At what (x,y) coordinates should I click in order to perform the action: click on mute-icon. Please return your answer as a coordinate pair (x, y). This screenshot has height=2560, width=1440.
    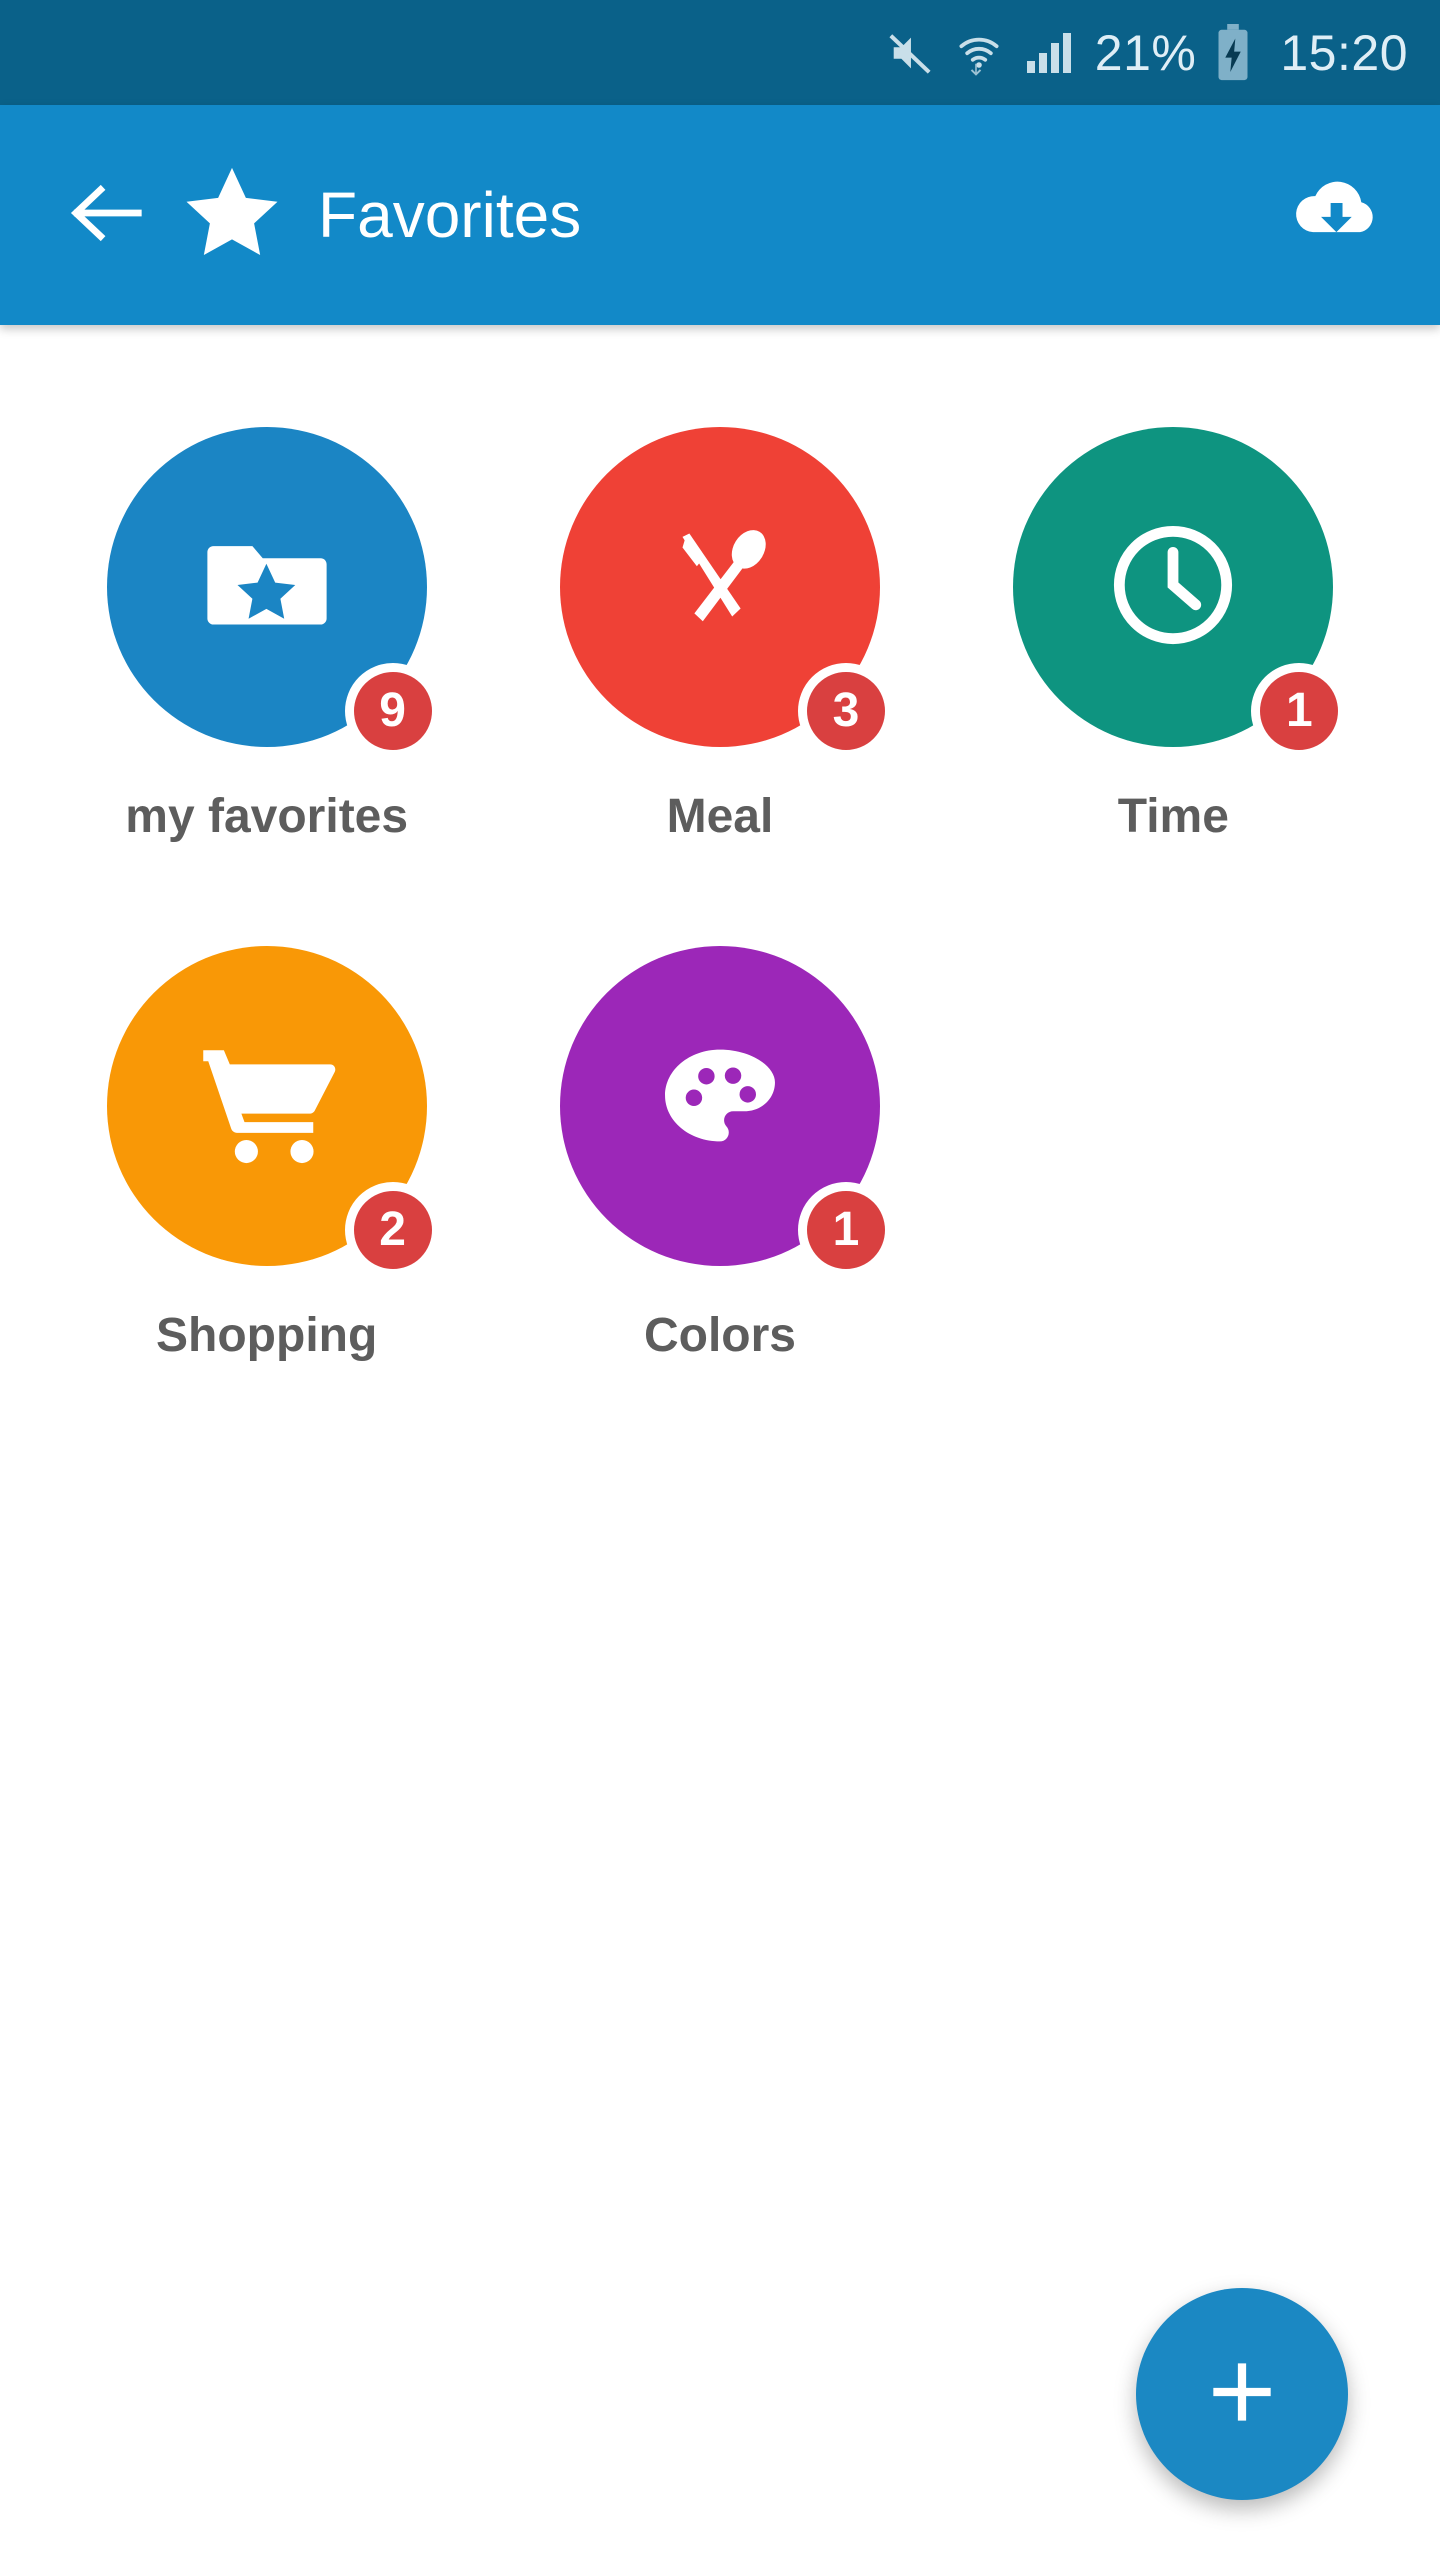
    Looking at the image, I should click on (910, 53).